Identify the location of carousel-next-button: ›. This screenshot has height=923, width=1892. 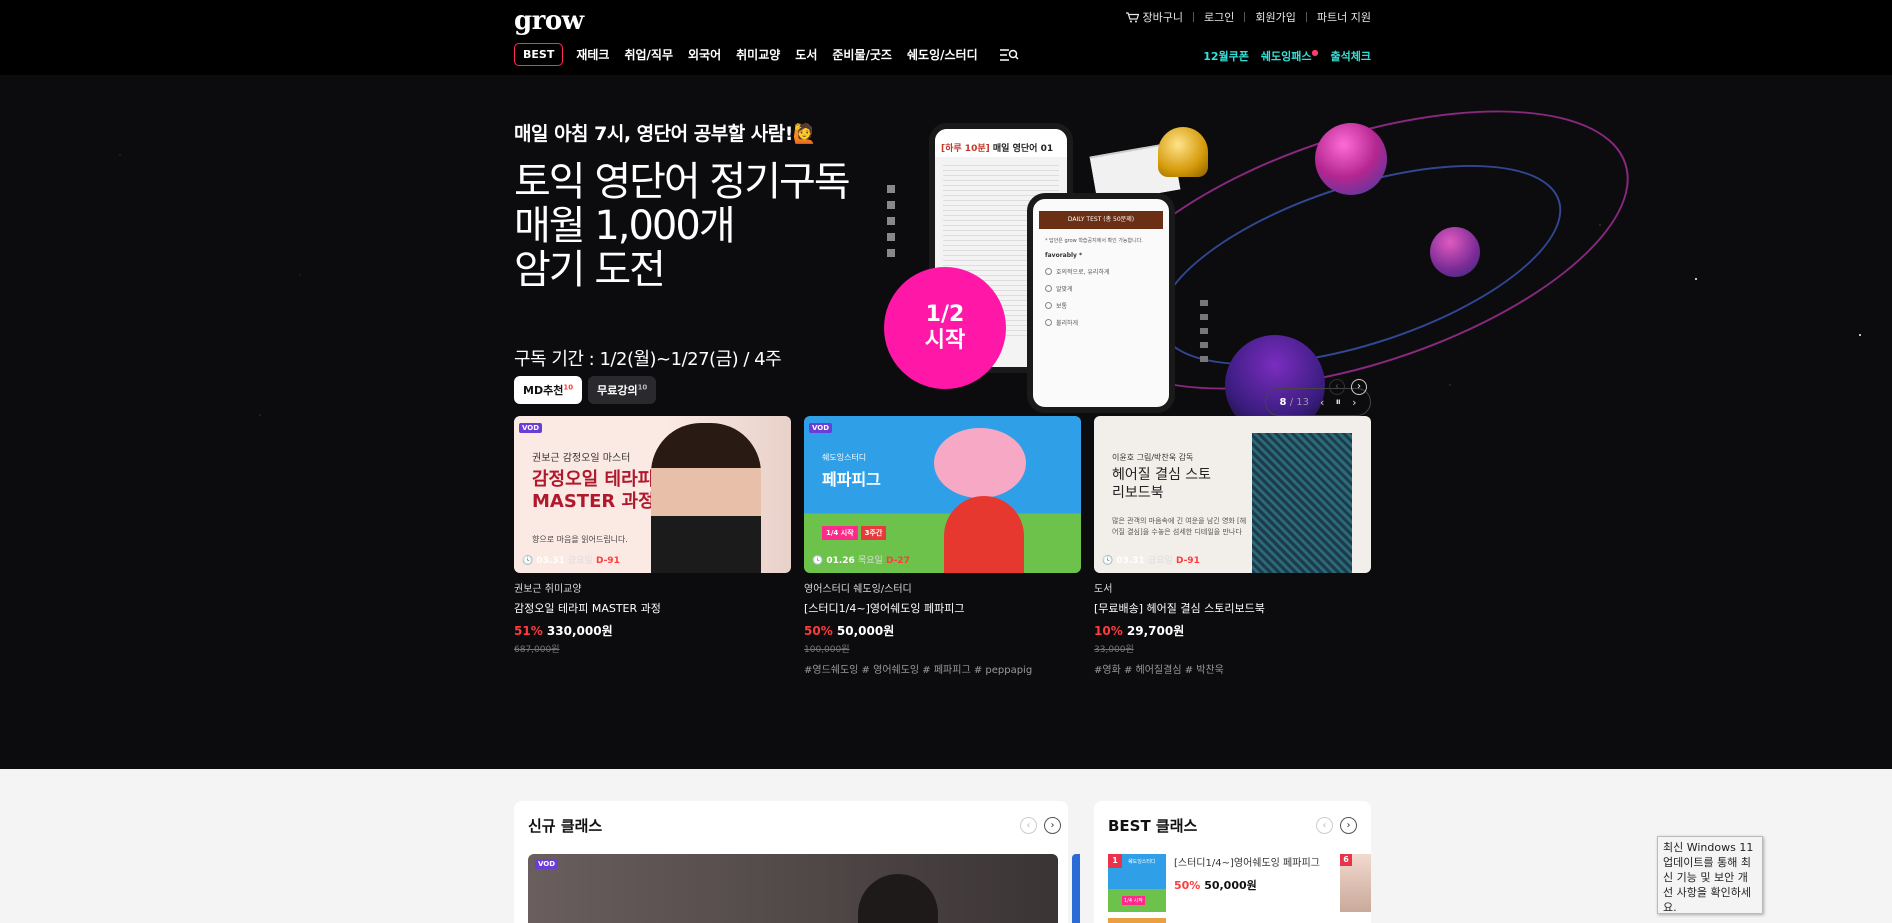
(1359, 387).